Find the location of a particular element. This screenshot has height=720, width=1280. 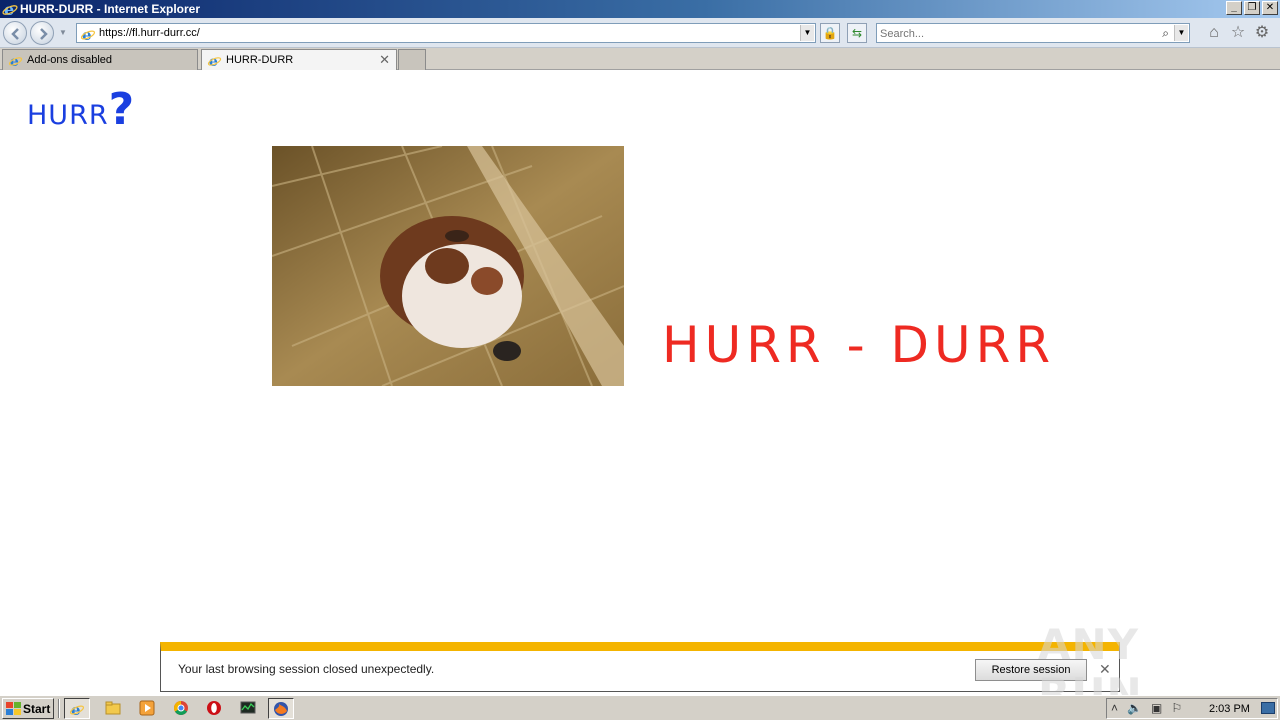

show-hidden-icons-icon: ˄ is located at coordinates (1114, 708).